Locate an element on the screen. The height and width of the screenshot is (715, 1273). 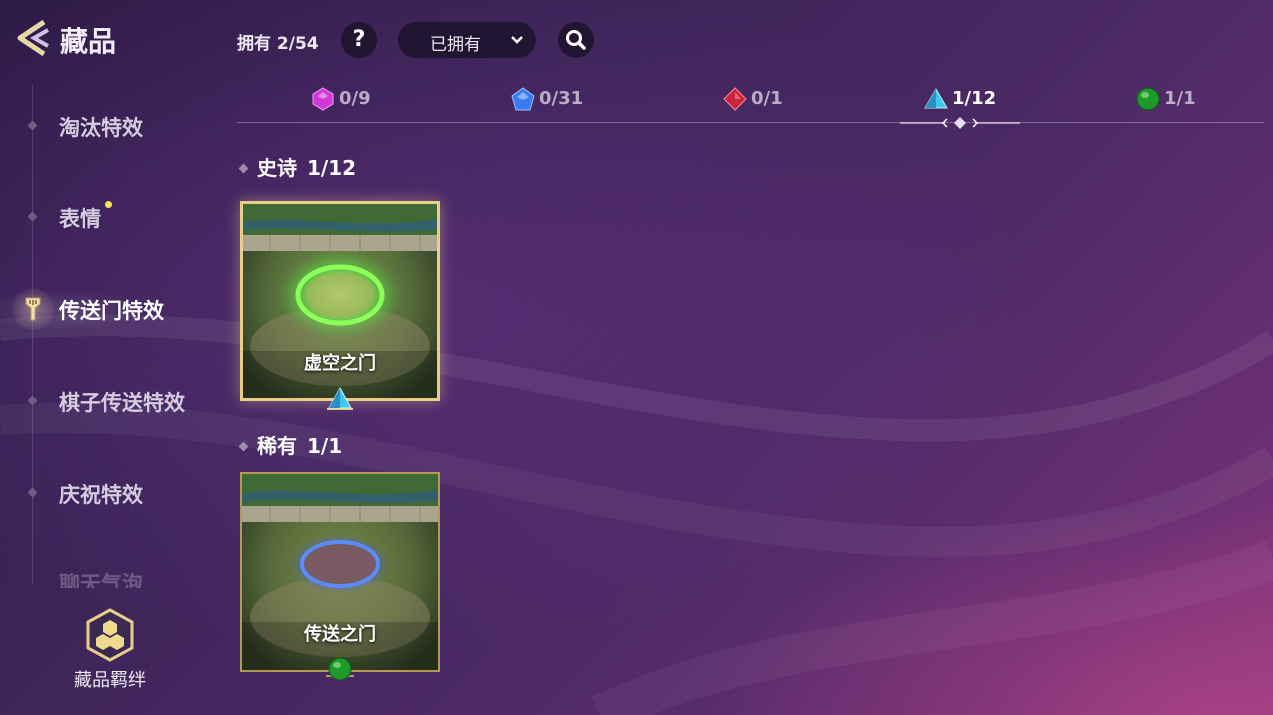
sidebar-item-portal-effects: 传送门特效 is located at coordinates (111, 310).